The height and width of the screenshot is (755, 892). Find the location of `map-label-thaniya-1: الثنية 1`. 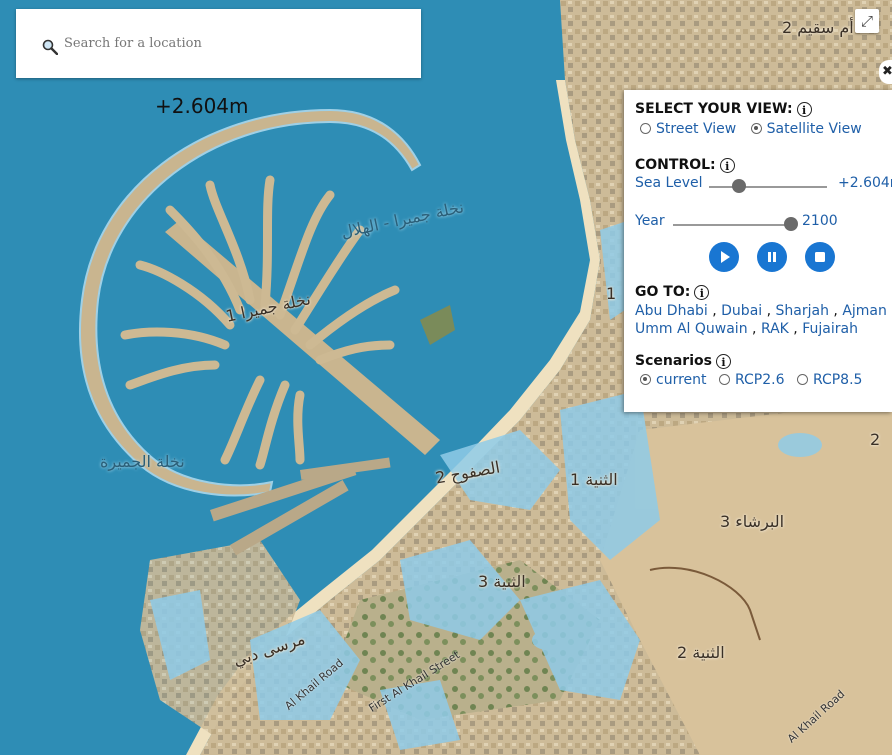

map-label-thaniya-1: الثنية 1 is located at coordinates (594, 479).